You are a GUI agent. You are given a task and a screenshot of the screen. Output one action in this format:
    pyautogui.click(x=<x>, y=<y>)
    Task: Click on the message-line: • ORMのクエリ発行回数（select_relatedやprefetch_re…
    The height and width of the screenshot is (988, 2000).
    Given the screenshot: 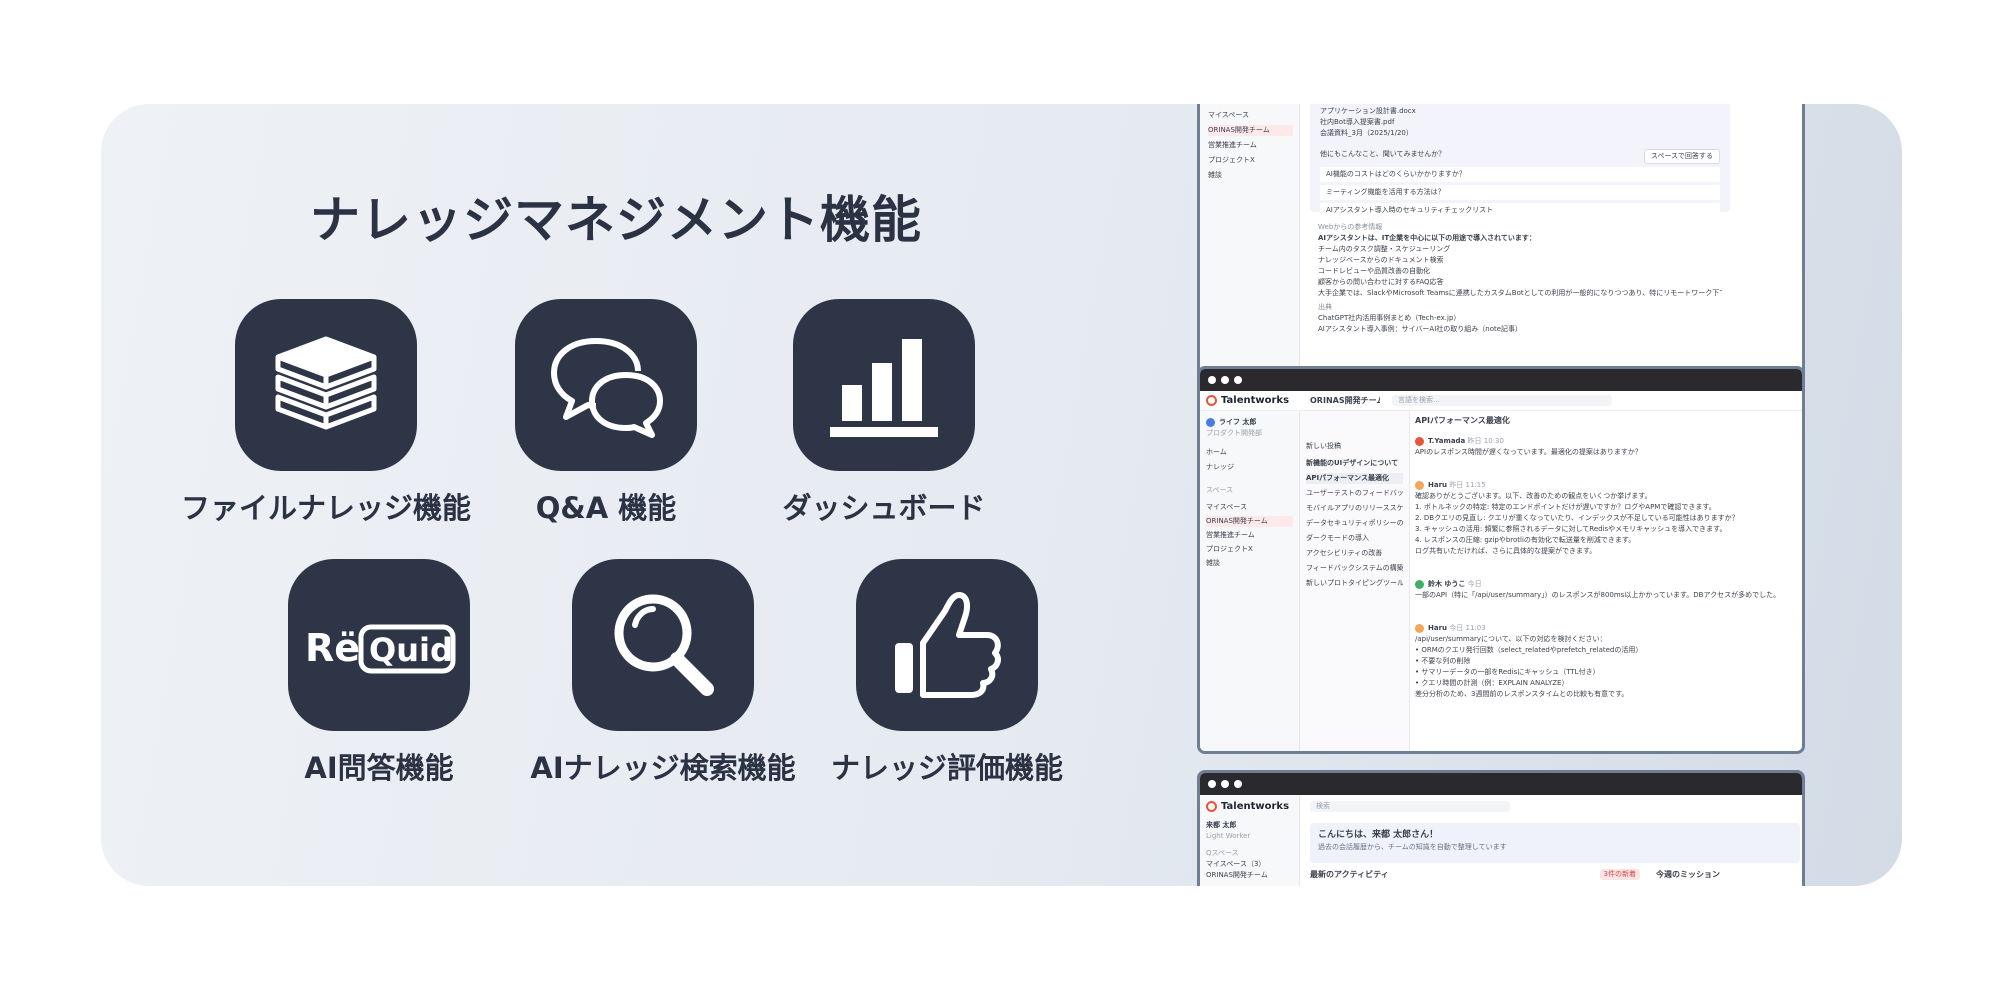 What is the action you would take?
    pyautogui.click(x=1529, y=650)
    